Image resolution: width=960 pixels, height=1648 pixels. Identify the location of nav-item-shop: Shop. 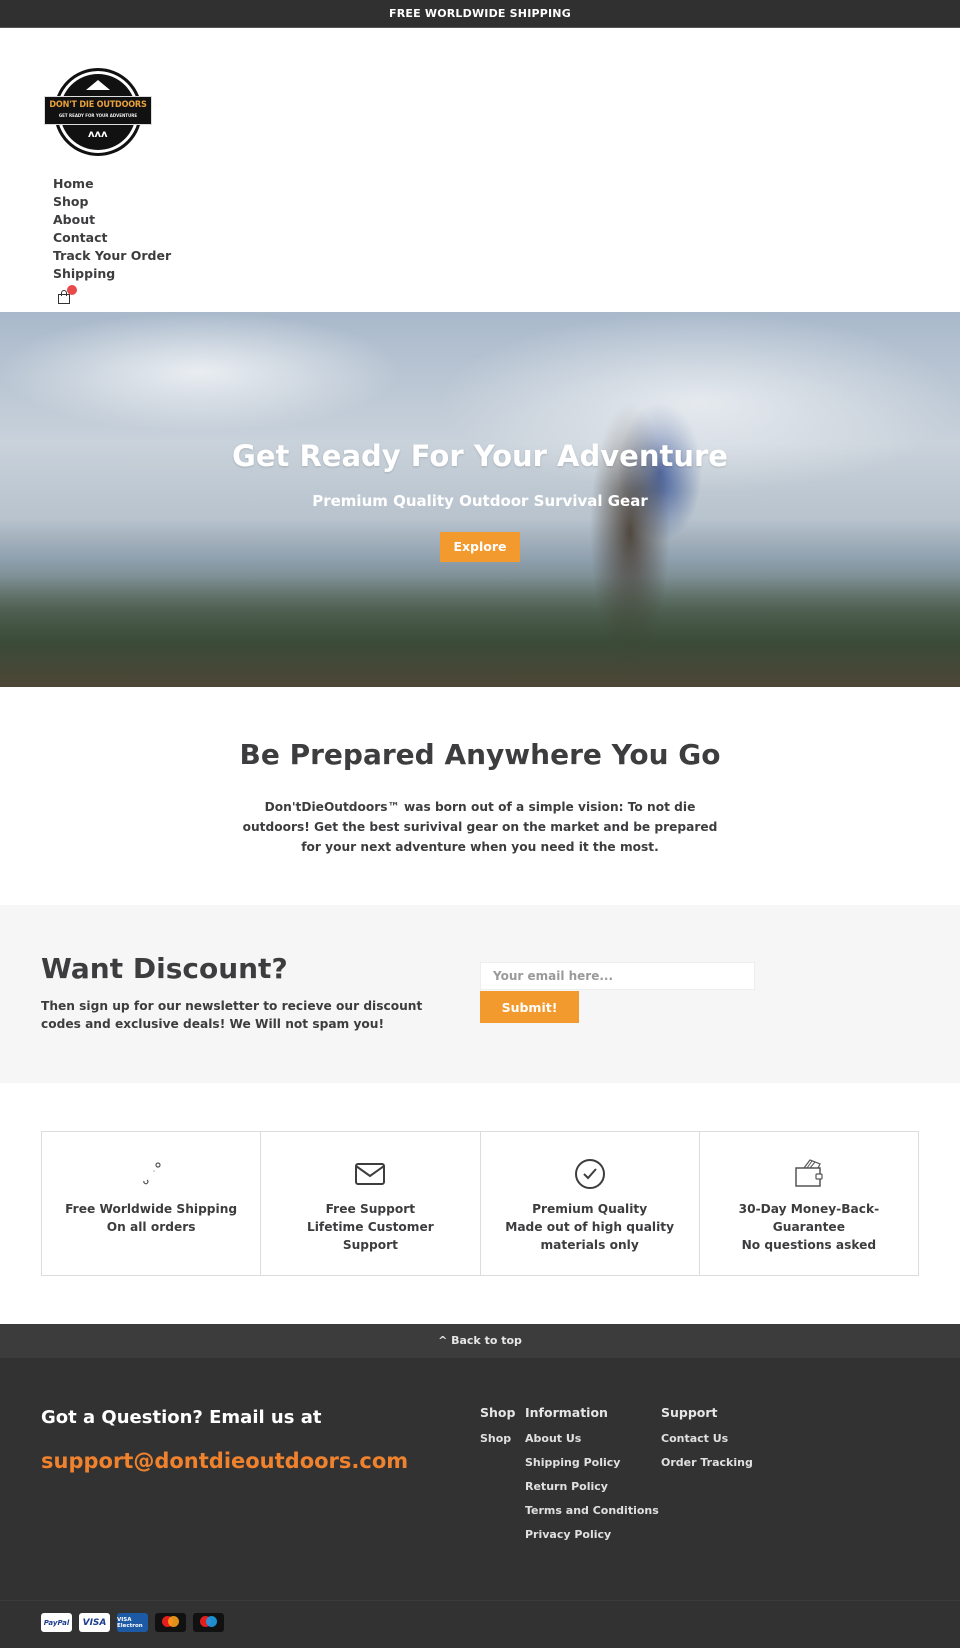
(112, 202).